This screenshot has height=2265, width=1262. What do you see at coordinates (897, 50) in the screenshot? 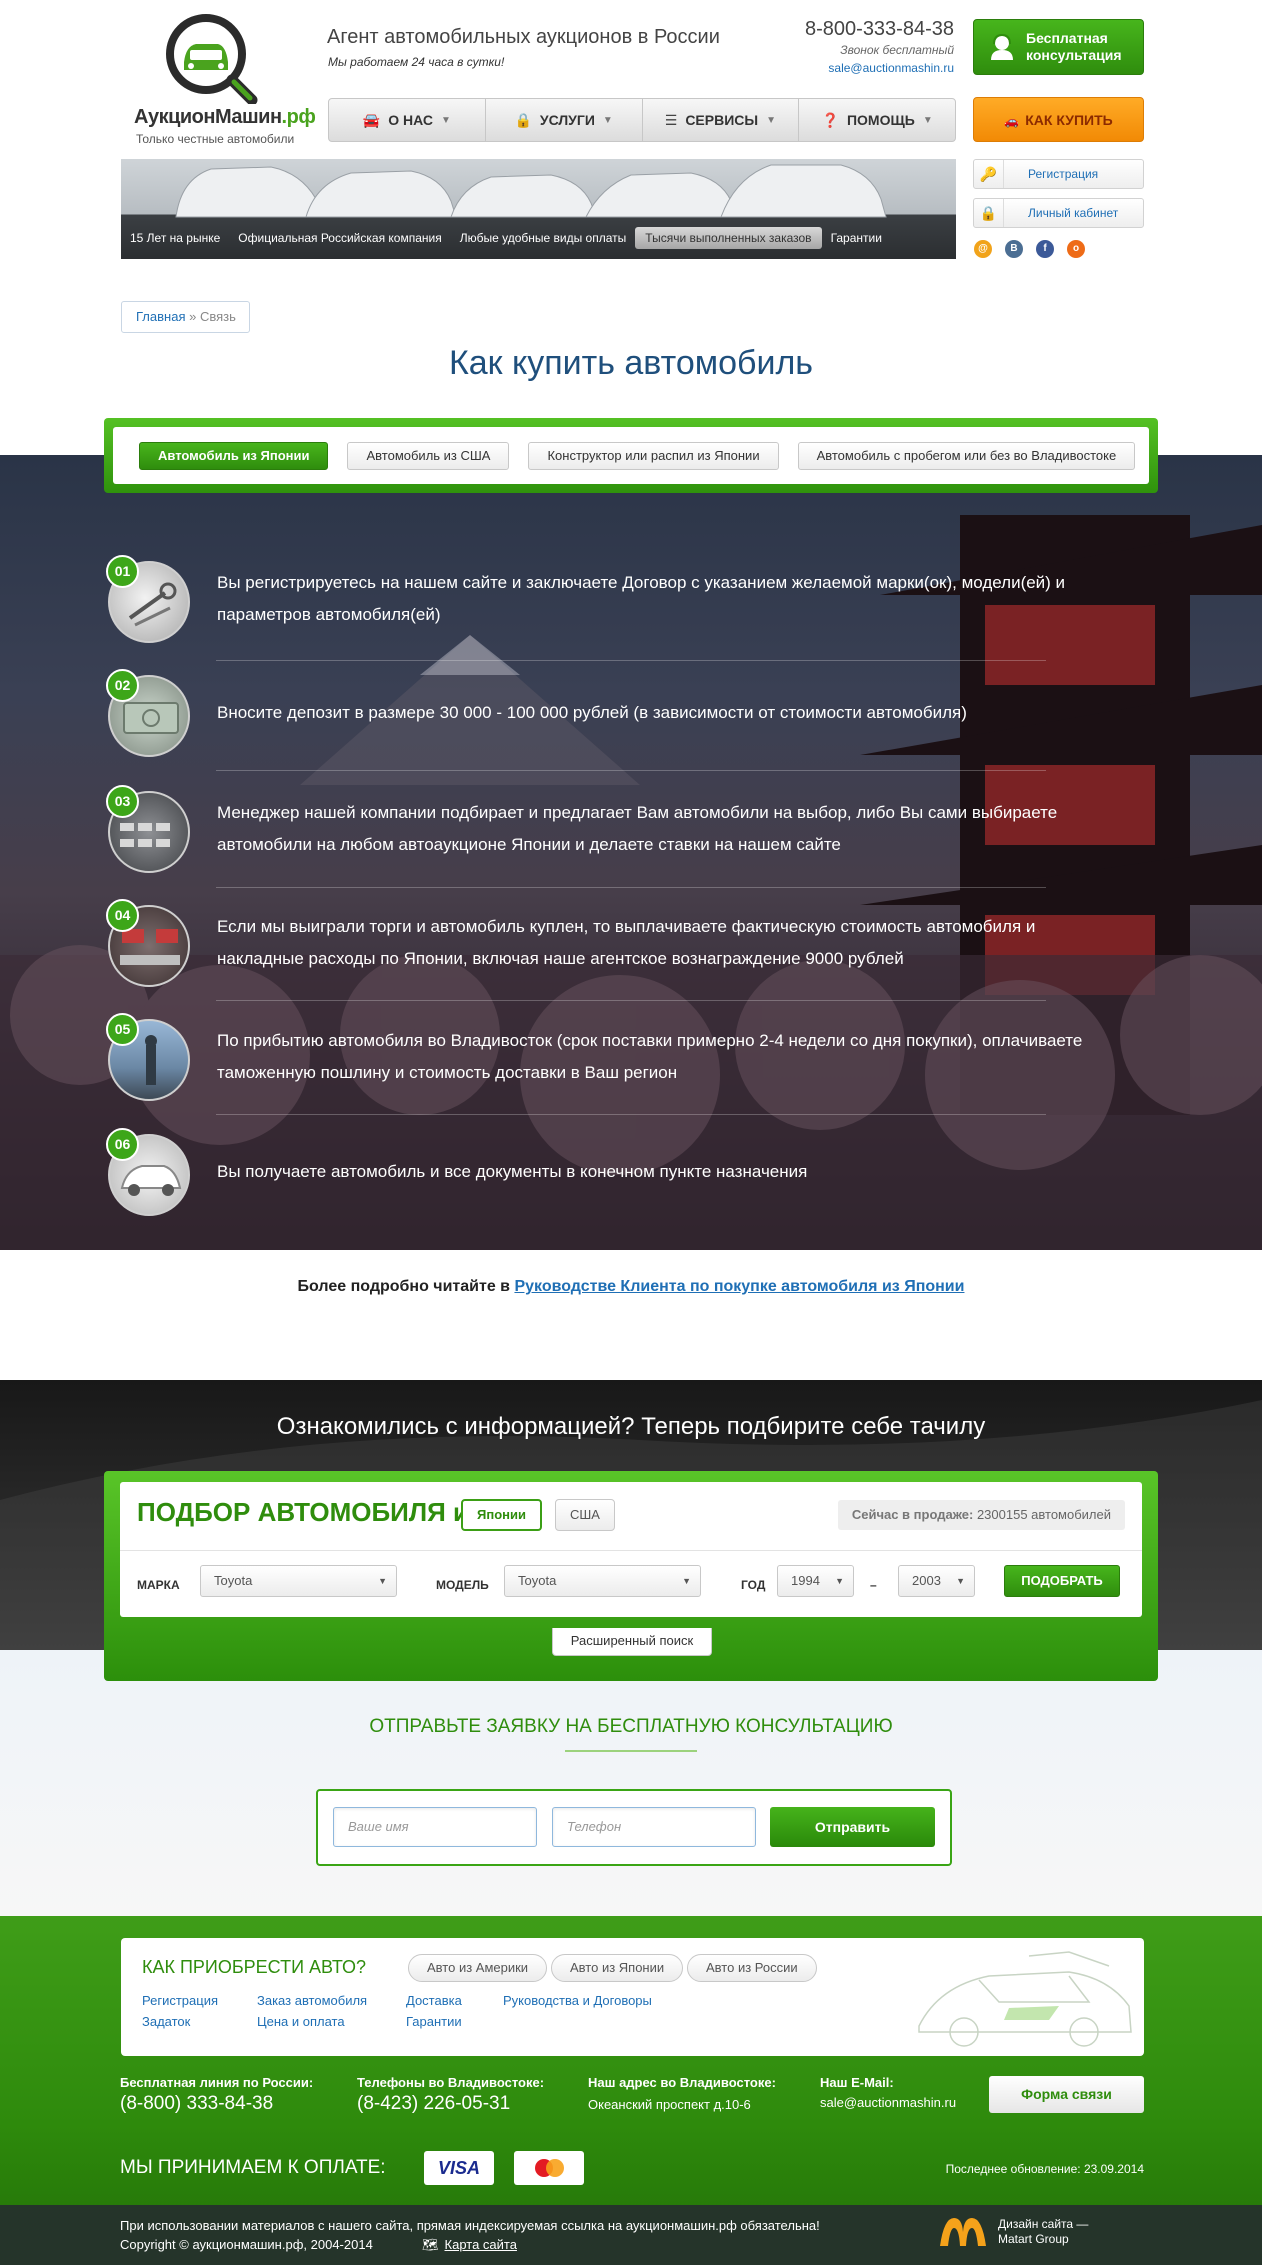
I see `phone-note: Звонок бесплатный` at bounding box center [897, 50].